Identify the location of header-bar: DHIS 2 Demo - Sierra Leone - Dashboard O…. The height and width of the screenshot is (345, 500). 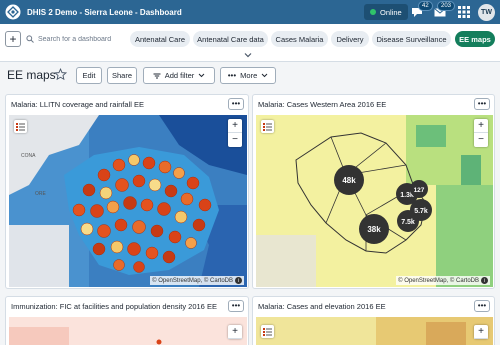
(250, 12).